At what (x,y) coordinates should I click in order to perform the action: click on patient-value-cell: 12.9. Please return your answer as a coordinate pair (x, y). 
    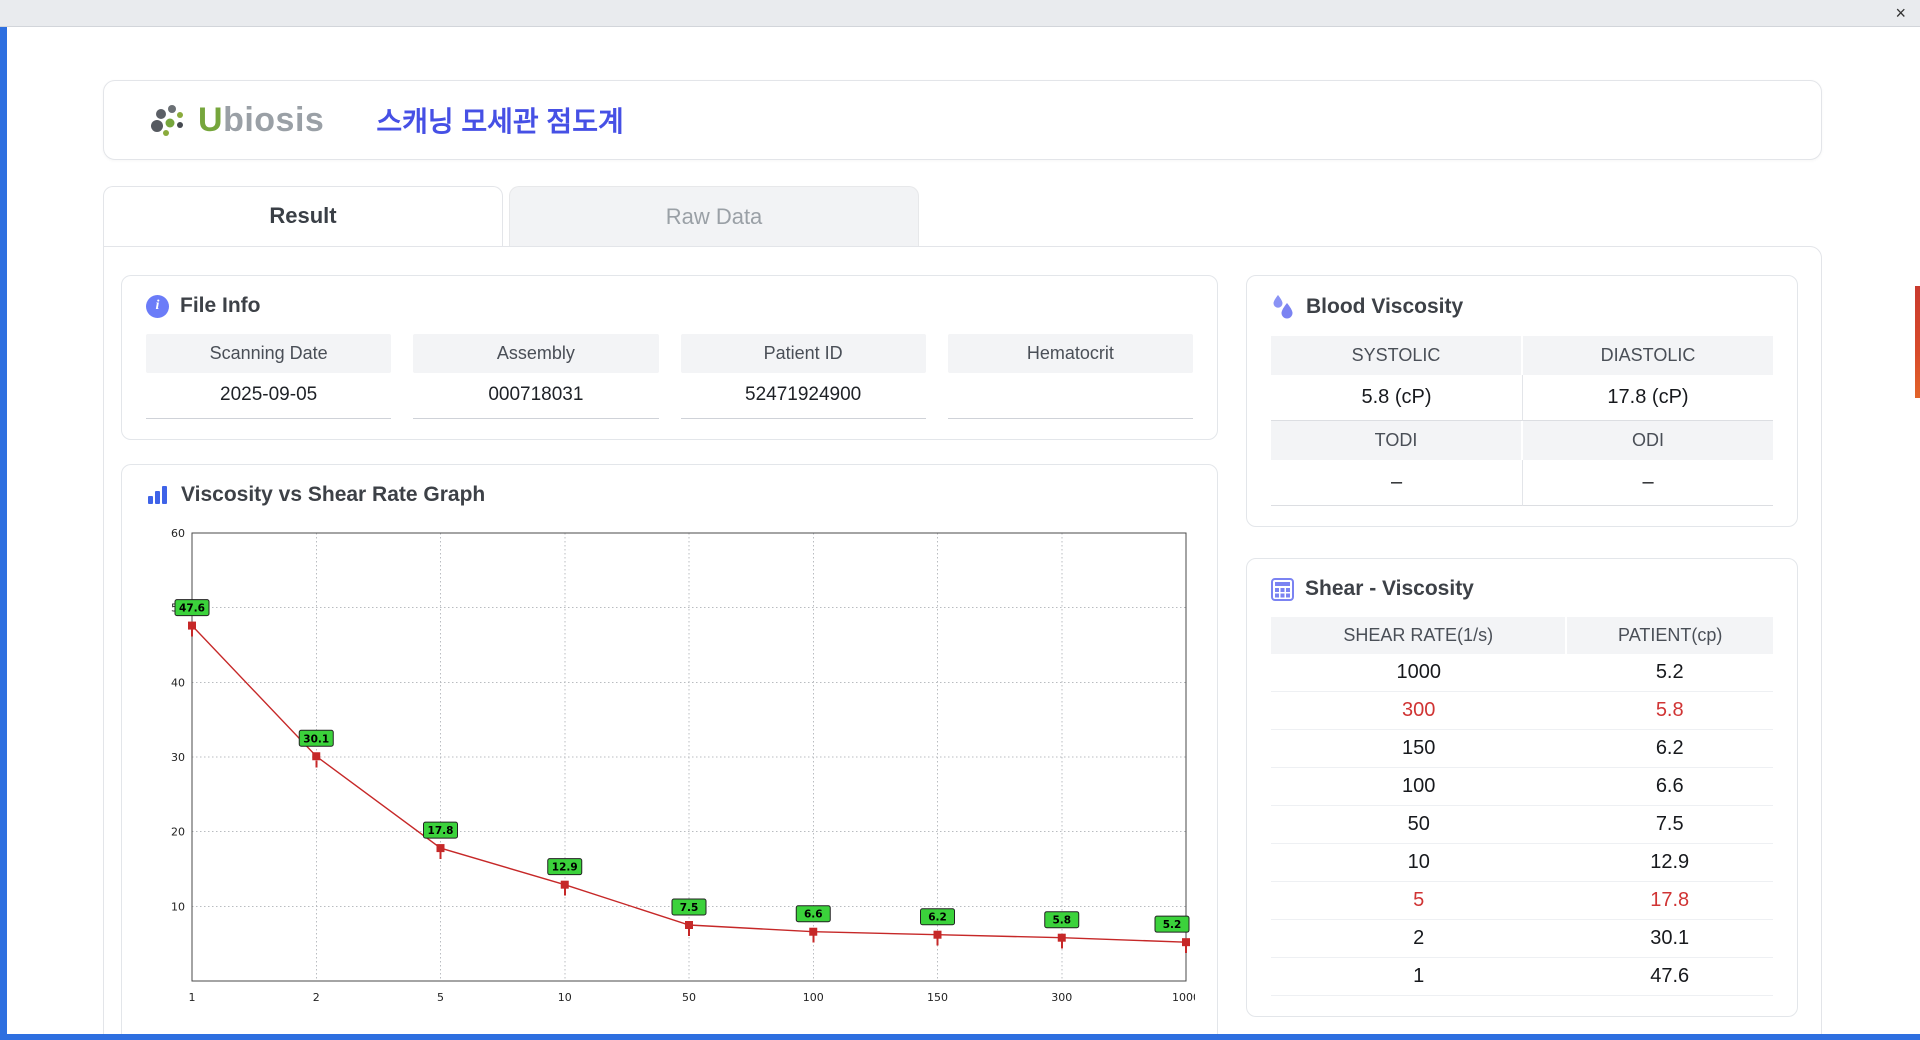
    Looking at the image, I should click on (1669, 862).